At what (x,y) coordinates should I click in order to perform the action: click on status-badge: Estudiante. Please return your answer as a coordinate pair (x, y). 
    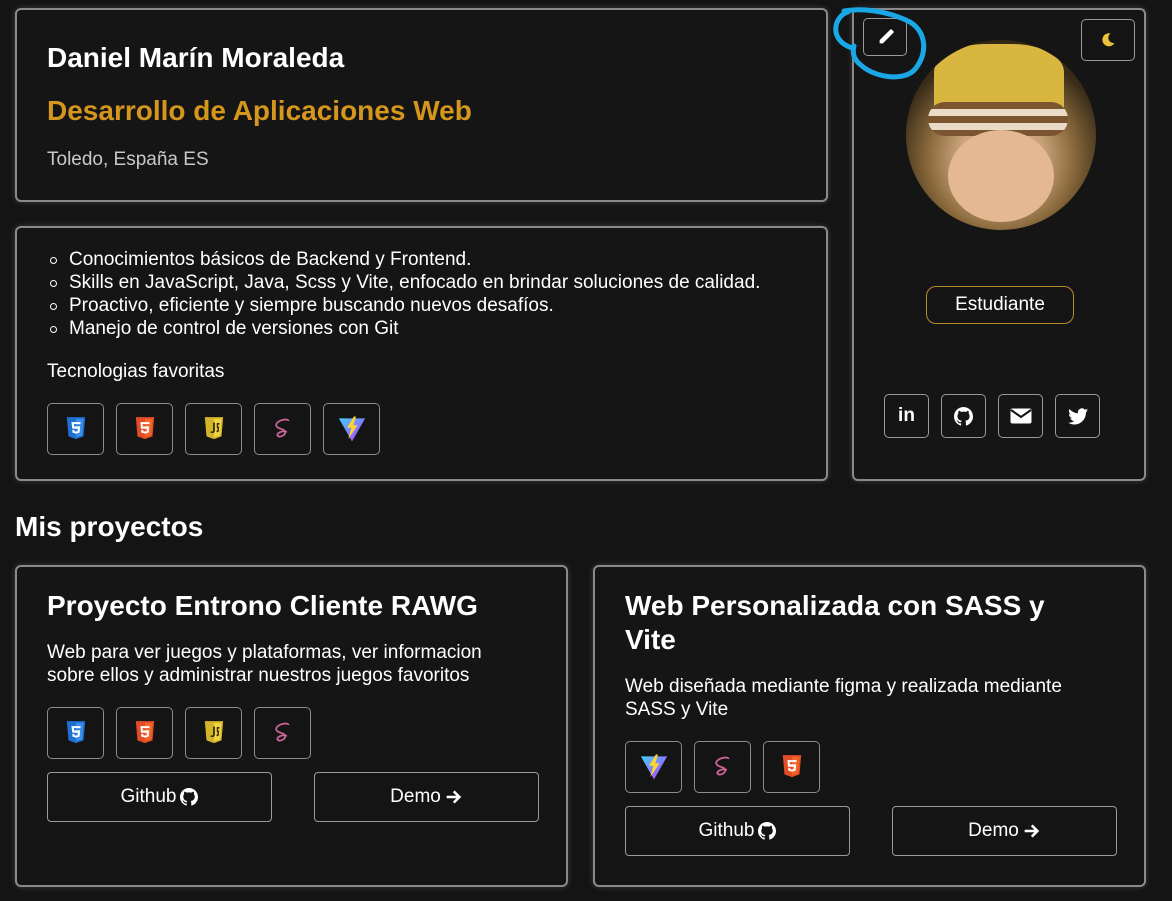
    Looking at the image, I should click on (1000, 305).